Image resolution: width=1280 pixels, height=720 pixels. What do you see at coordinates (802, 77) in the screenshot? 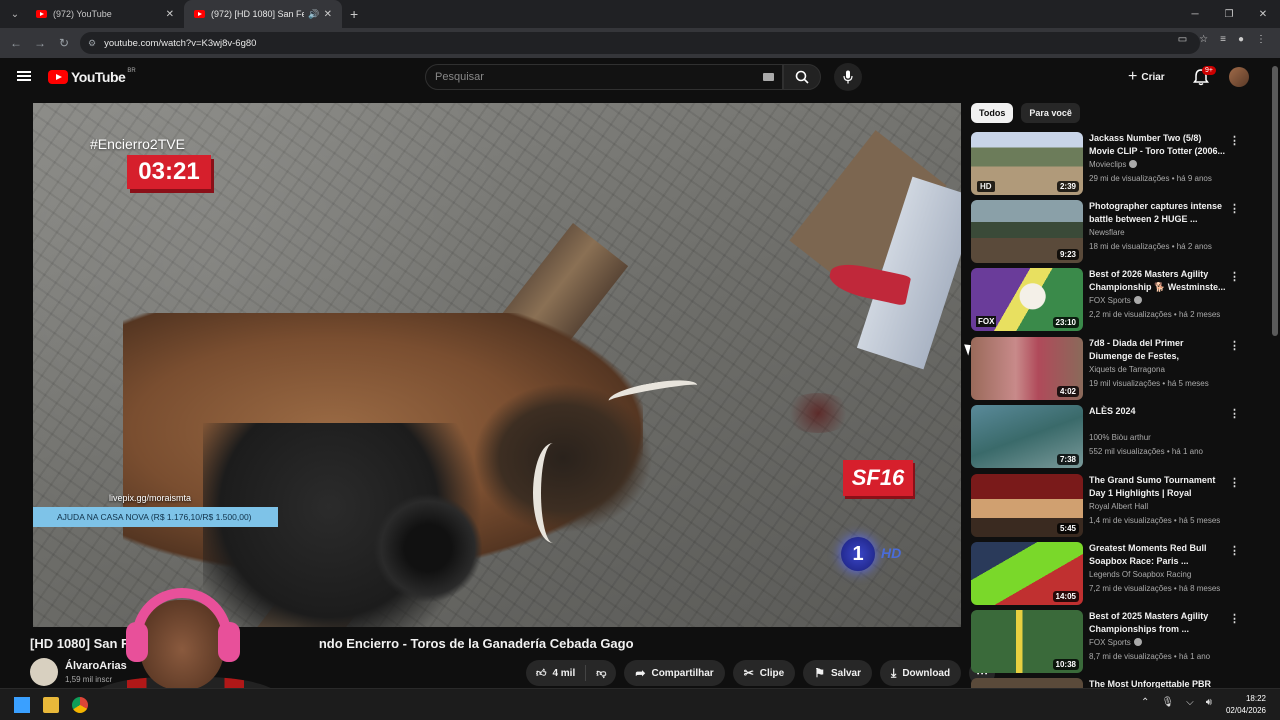
I see `search-button` at bounding box center [802, 77].